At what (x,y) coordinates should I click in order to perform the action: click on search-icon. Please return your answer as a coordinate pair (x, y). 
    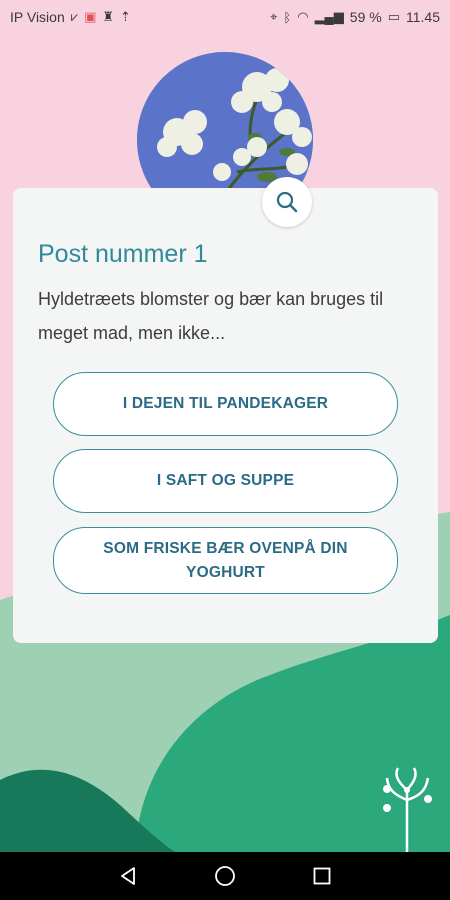
    Looking at the image, I should click on (287, 202).